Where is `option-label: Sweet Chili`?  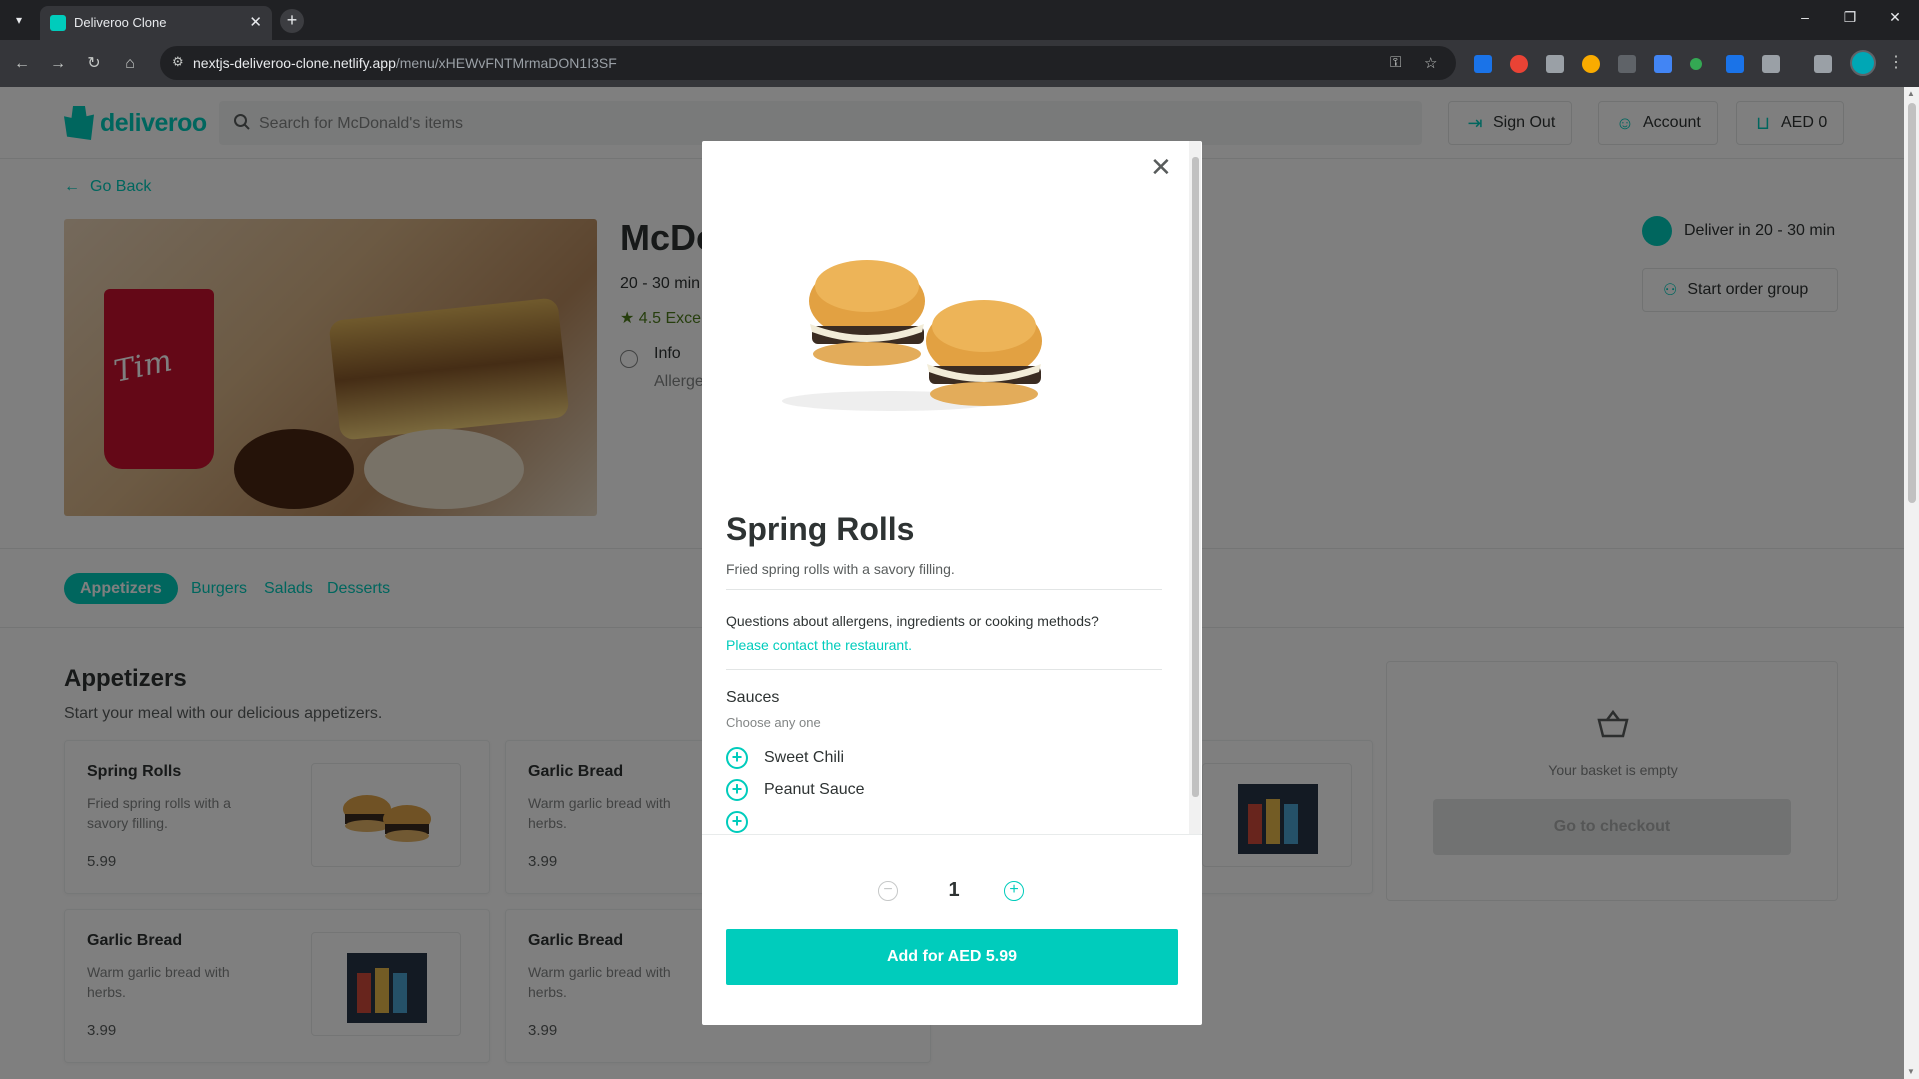
option-label: Sweet Chili is located at coordinates (804, 757).